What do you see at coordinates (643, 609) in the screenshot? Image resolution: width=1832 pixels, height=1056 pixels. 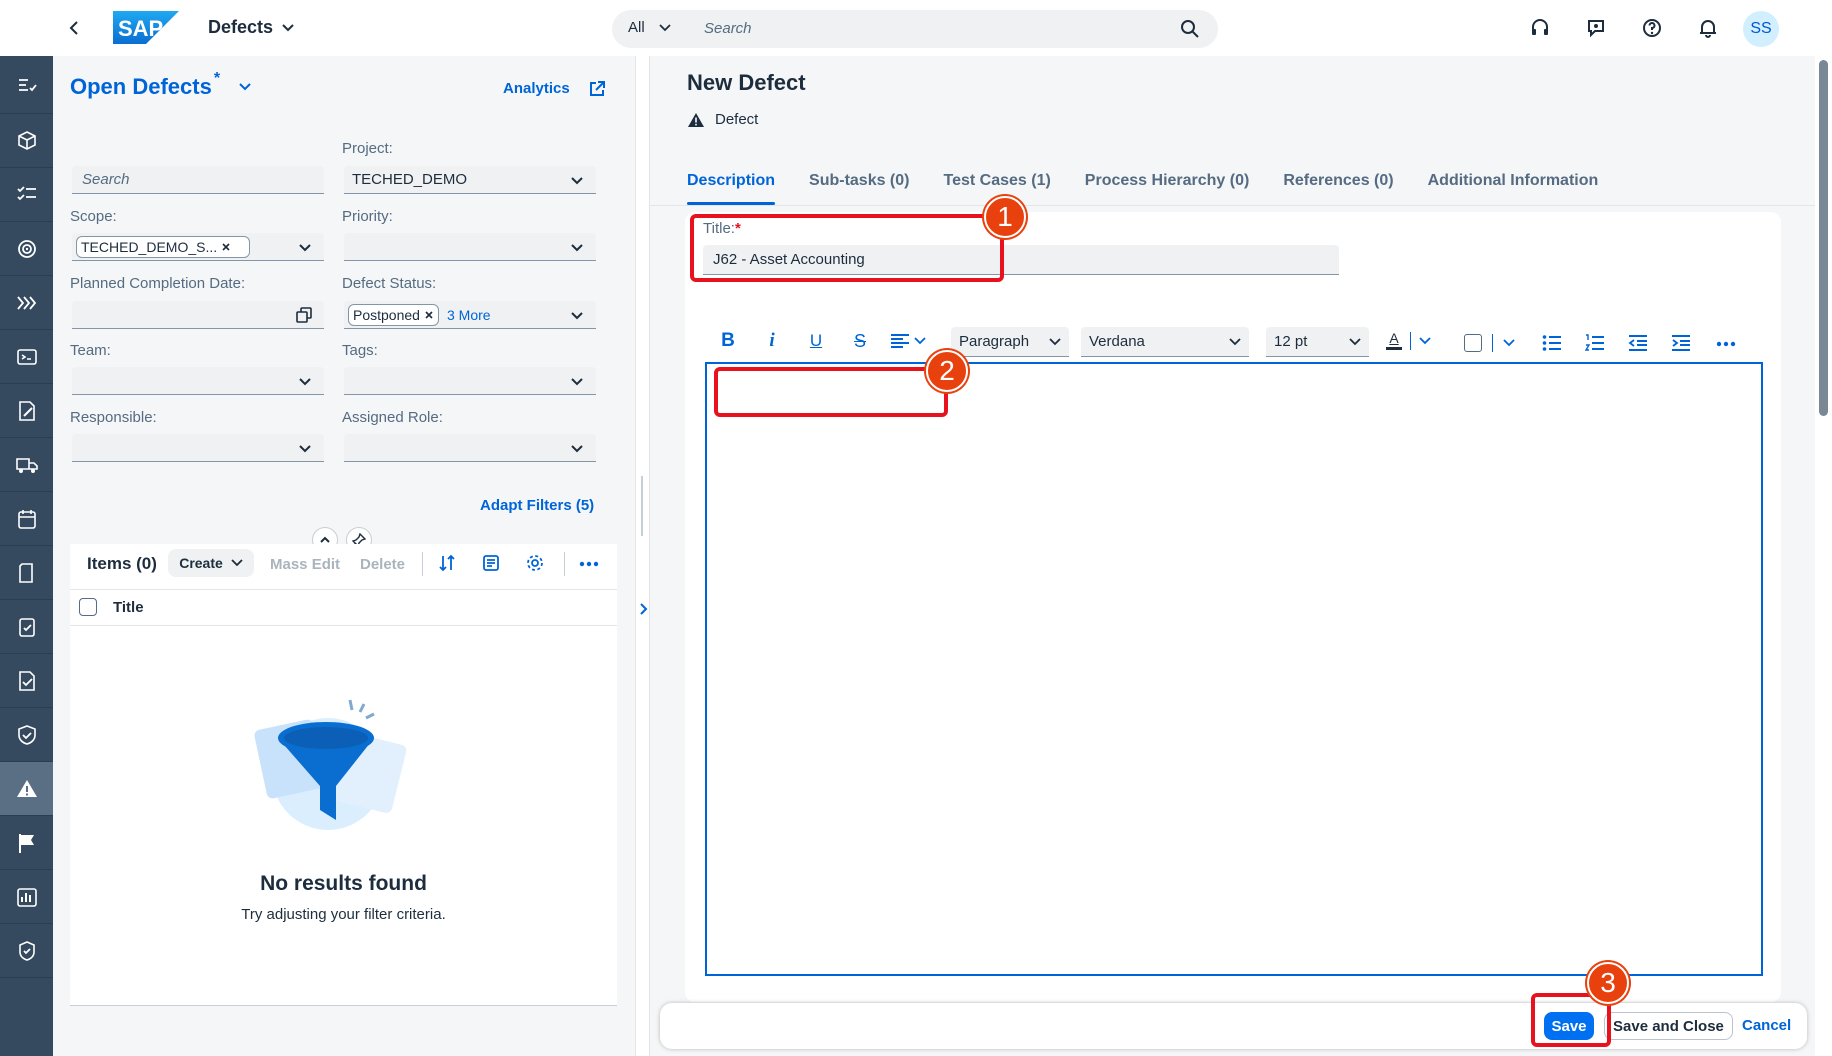 I see `chevron-right-icon` at bounding box center [643, 609].